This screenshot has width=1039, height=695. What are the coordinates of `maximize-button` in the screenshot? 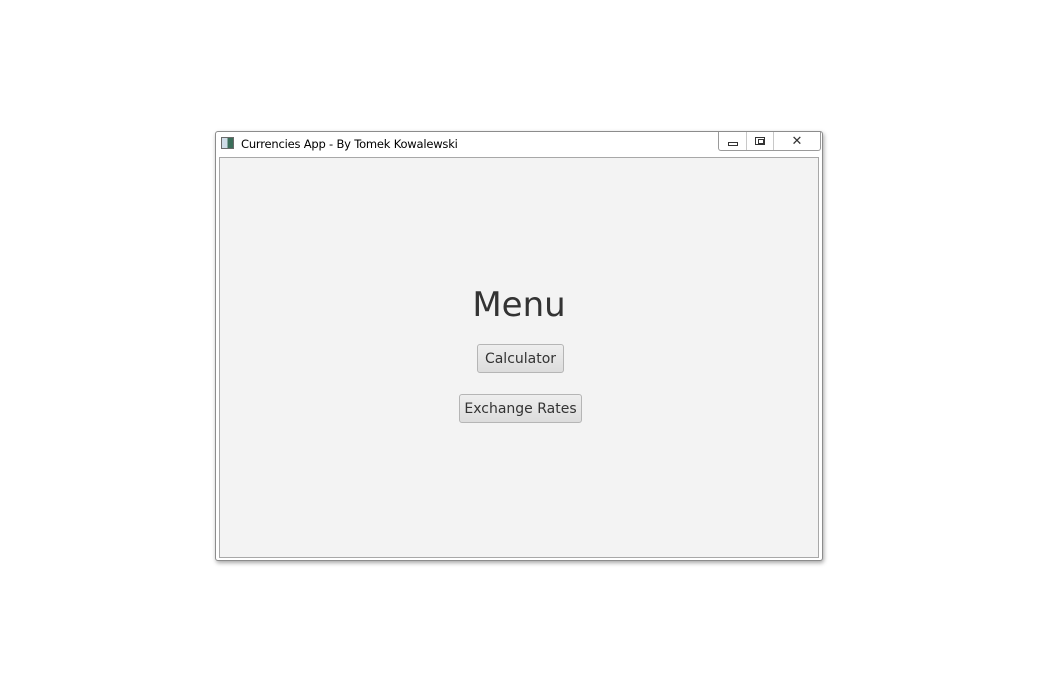 It's located at (760, 141).